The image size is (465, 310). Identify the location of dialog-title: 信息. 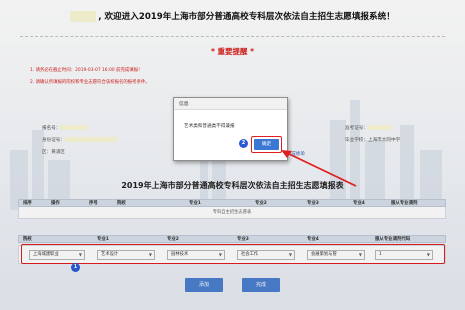
(184, 104).